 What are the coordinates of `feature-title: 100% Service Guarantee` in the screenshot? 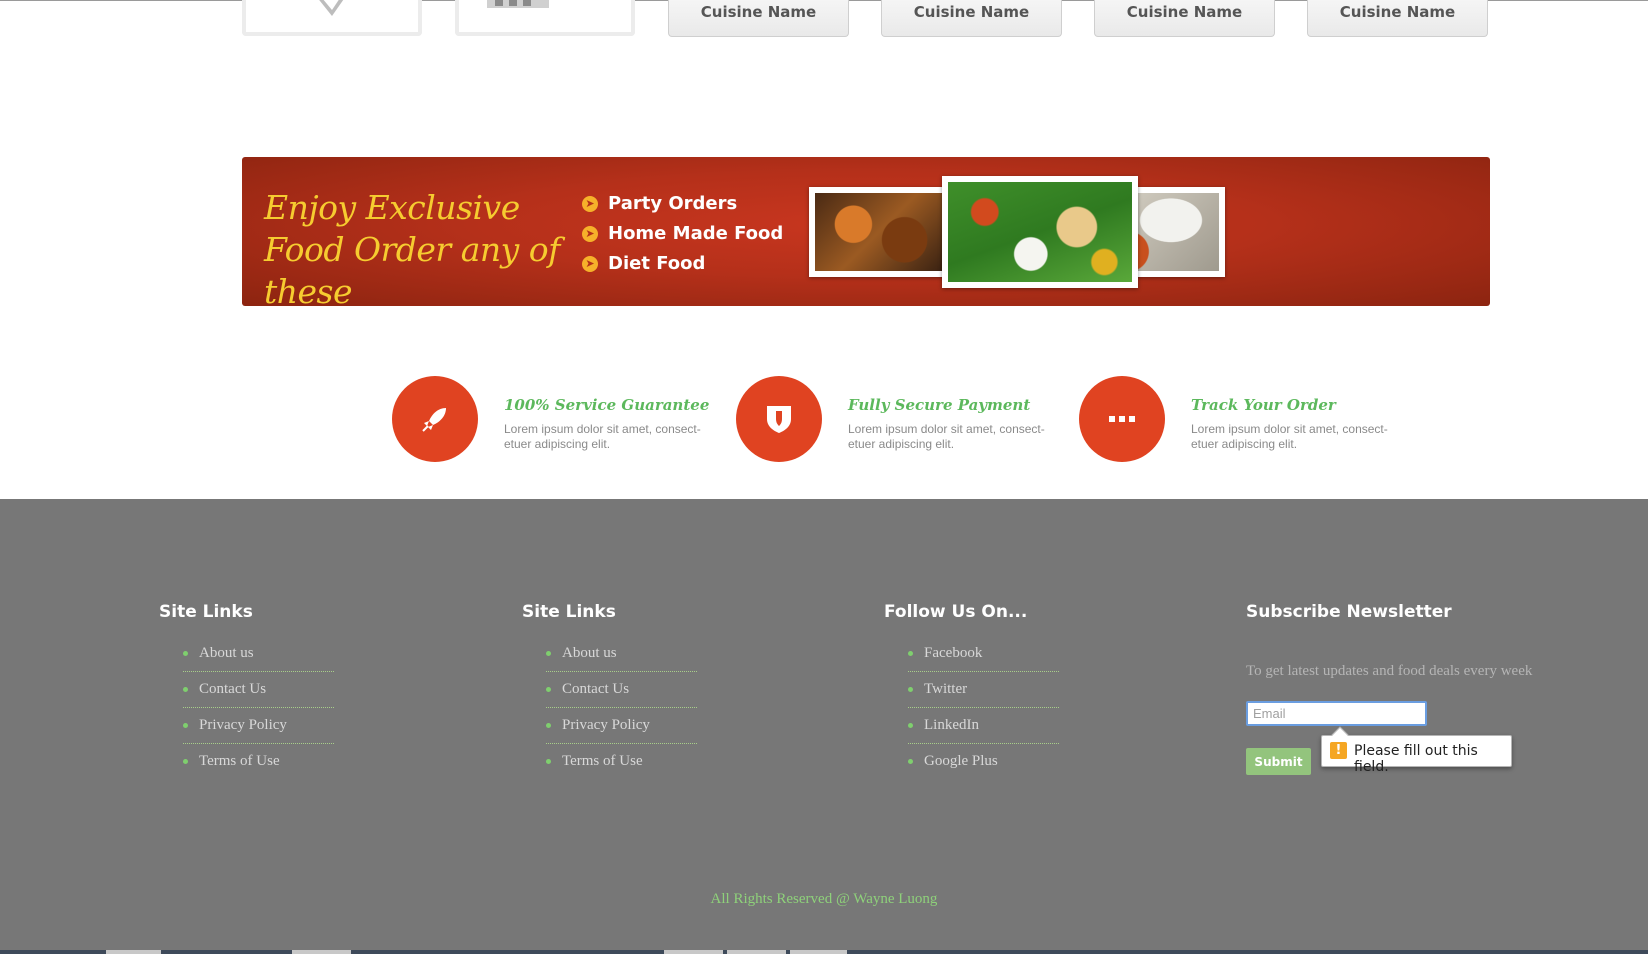 It's located at (607, 405).